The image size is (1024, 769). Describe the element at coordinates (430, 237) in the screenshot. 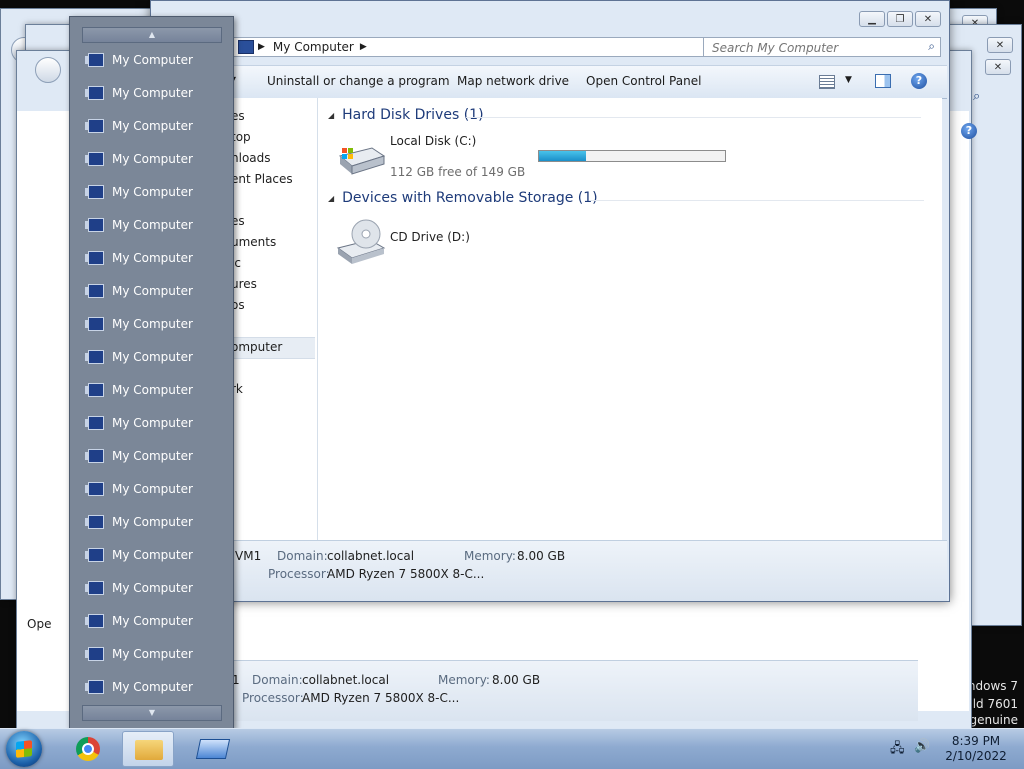

I see `cd-drive-name: CD Drive (D:)` at that location.